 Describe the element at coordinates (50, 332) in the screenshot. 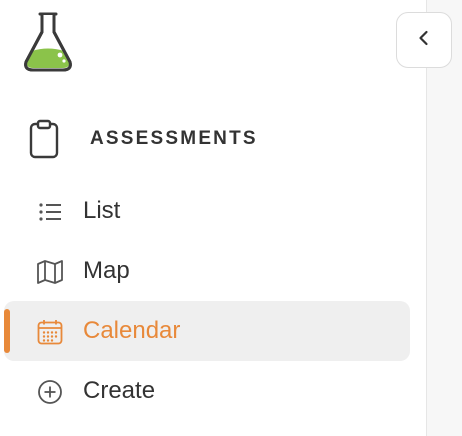

I see `calendar-icon` at that location.